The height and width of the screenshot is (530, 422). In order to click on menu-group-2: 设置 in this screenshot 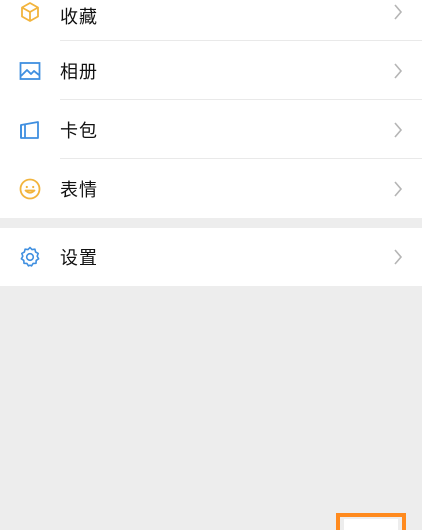, I will do `click(211, 257)`.